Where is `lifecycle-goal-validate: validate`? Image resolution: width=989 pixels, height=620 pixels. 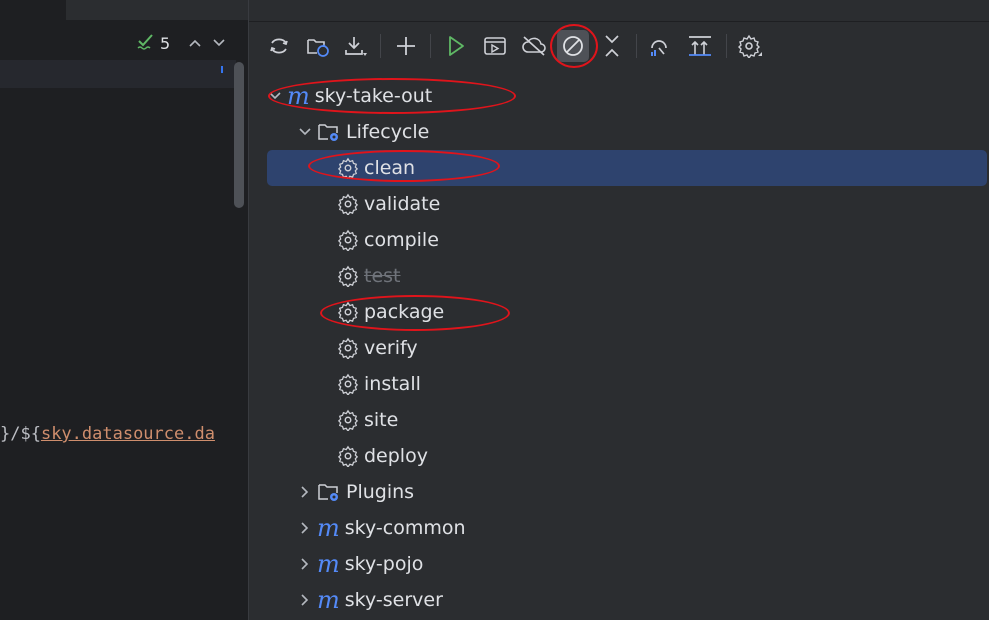 lifecycle-goal-validate: validate is located at coordinates (627, 204).